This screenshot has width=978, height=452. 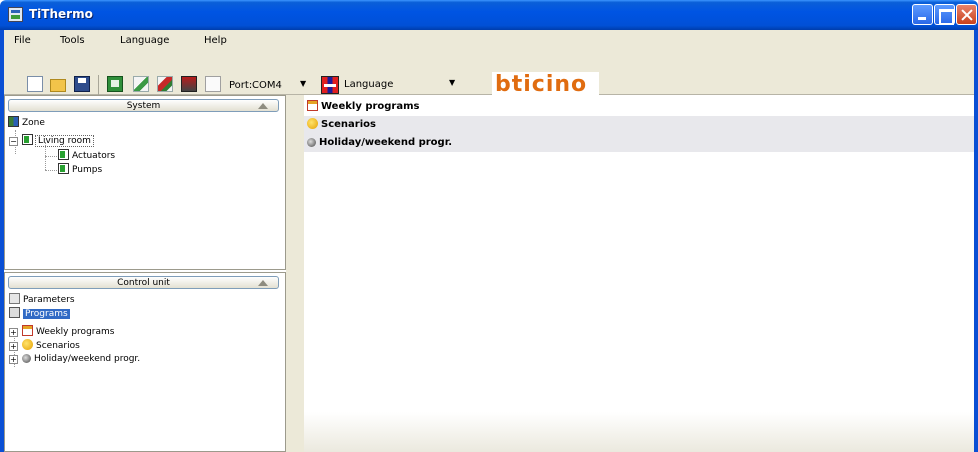 I want to click on tree-label: Parameters, so click(x=49, y=300).